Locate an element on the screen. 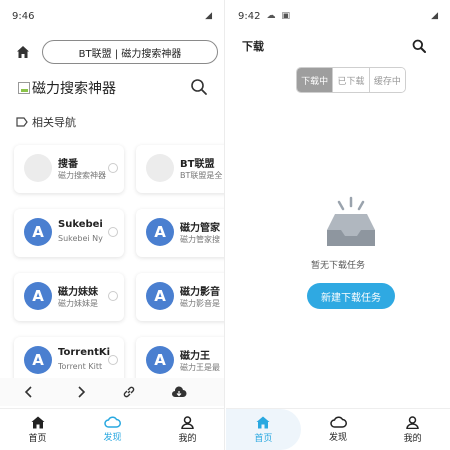  status-time: 9:42 is located at coordinates (249, 16).